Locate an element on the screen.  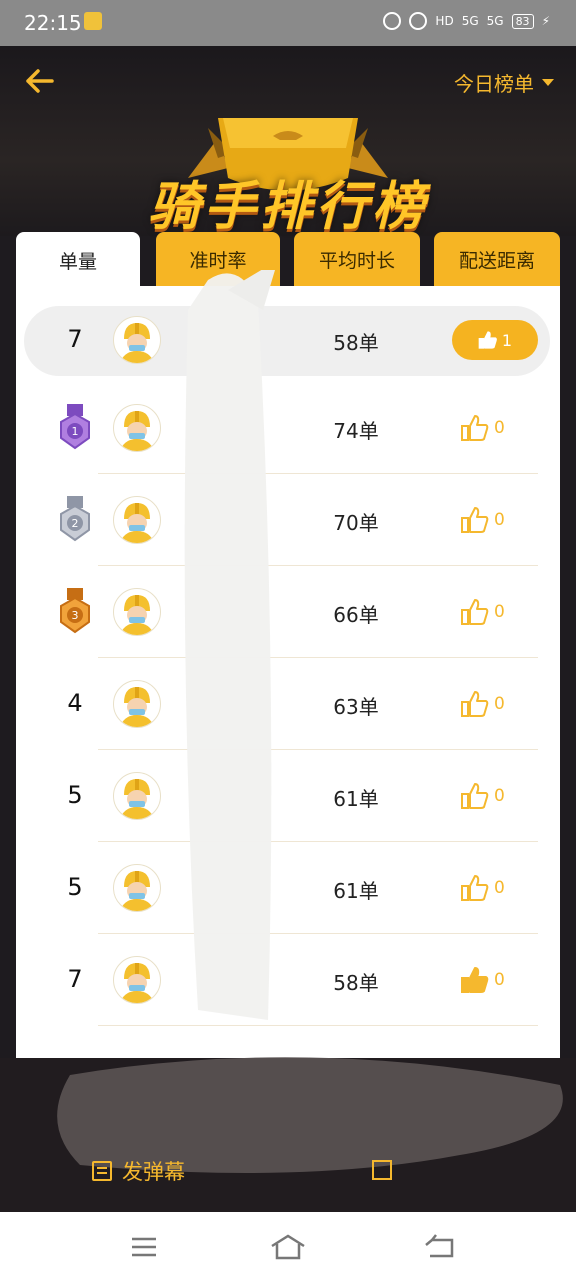
charging-icon: ⚡ is located at coordinates (545, 21).